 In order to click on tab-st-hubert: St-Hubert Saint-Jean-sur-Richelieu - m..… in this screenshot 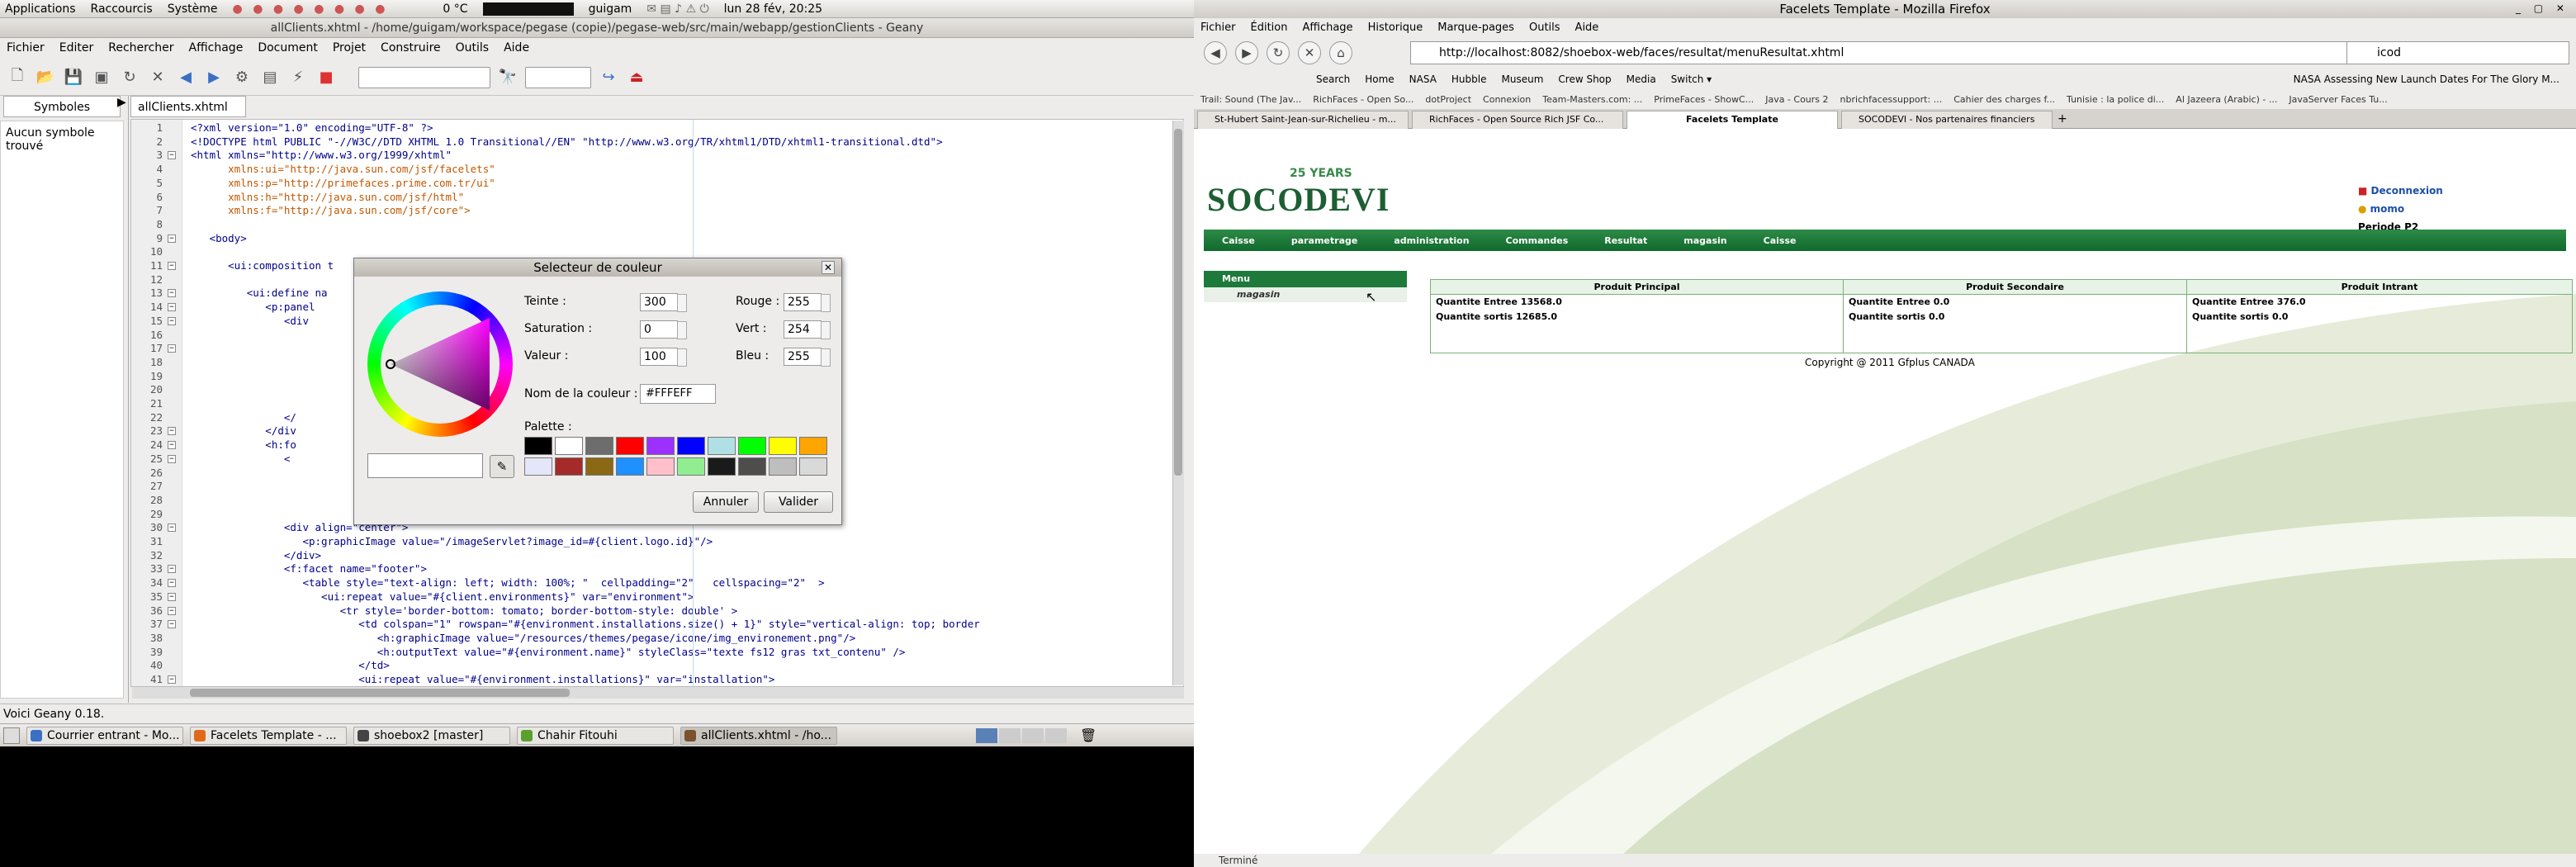, I will do `click(1303, 120)`.